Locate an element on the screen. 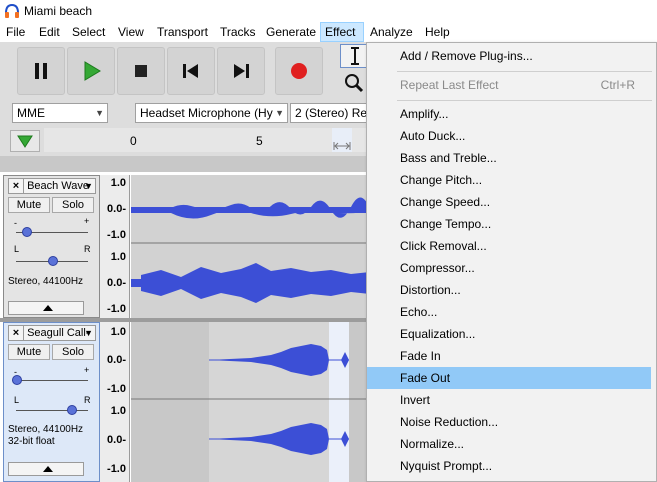 The image size is (657, 482). scale-mid-2: 0.0- is located at coordinates (116, 283).